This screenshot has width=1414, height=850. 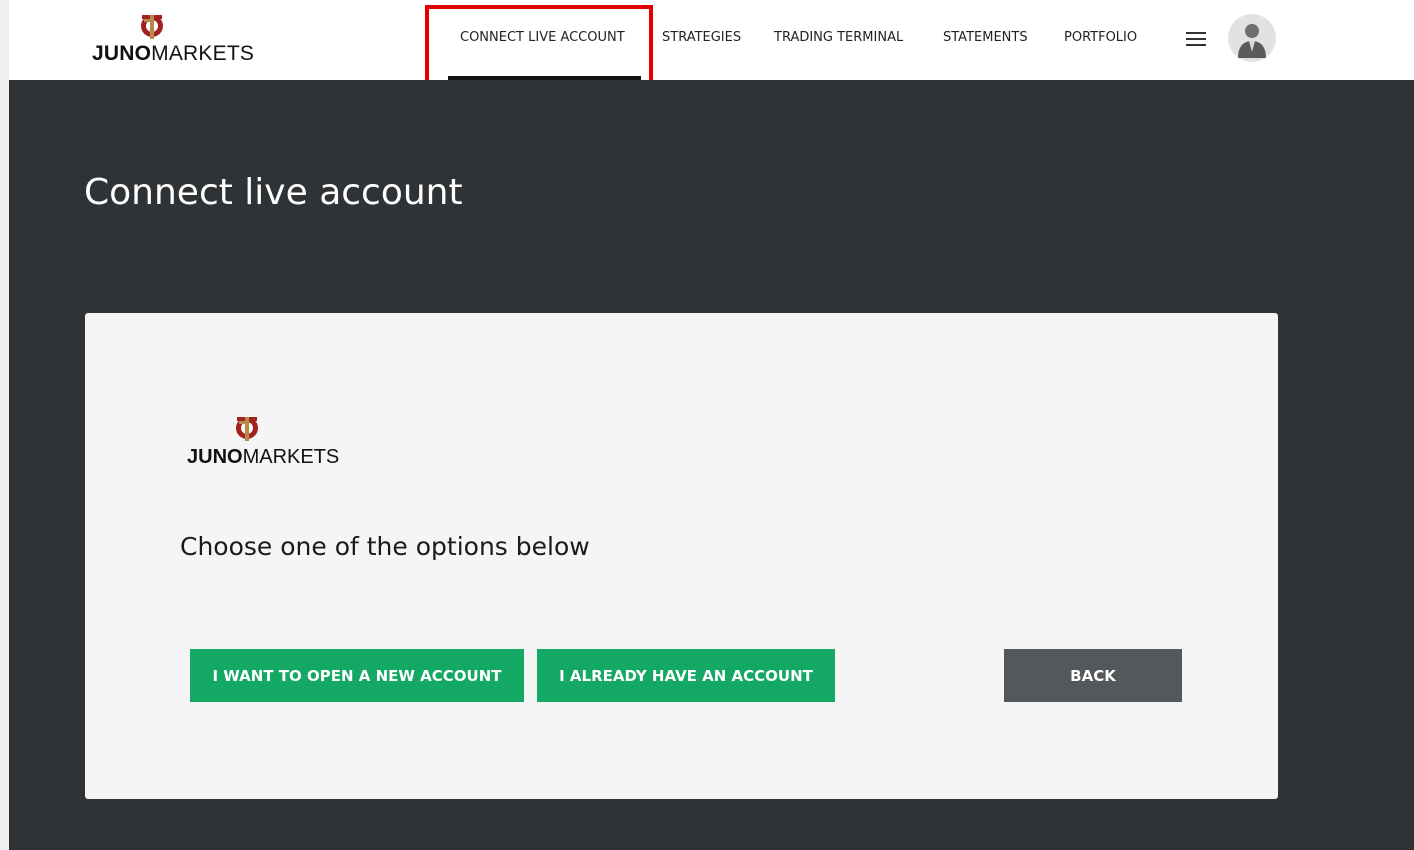 What do you see at coordinates (701, 37) in the screenshot?
I see `nav-strategies: STRATEGIES` at bounding box center [701, 37].